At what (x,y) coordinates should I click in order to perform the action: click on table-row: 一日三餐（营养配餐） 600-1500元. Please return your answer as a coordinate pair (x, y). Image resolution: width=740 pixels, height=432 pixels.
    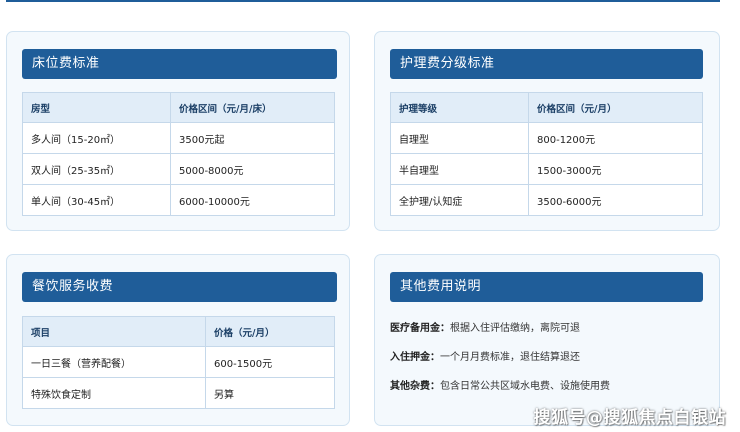
    Looking at the image, I should click on (178, 362).